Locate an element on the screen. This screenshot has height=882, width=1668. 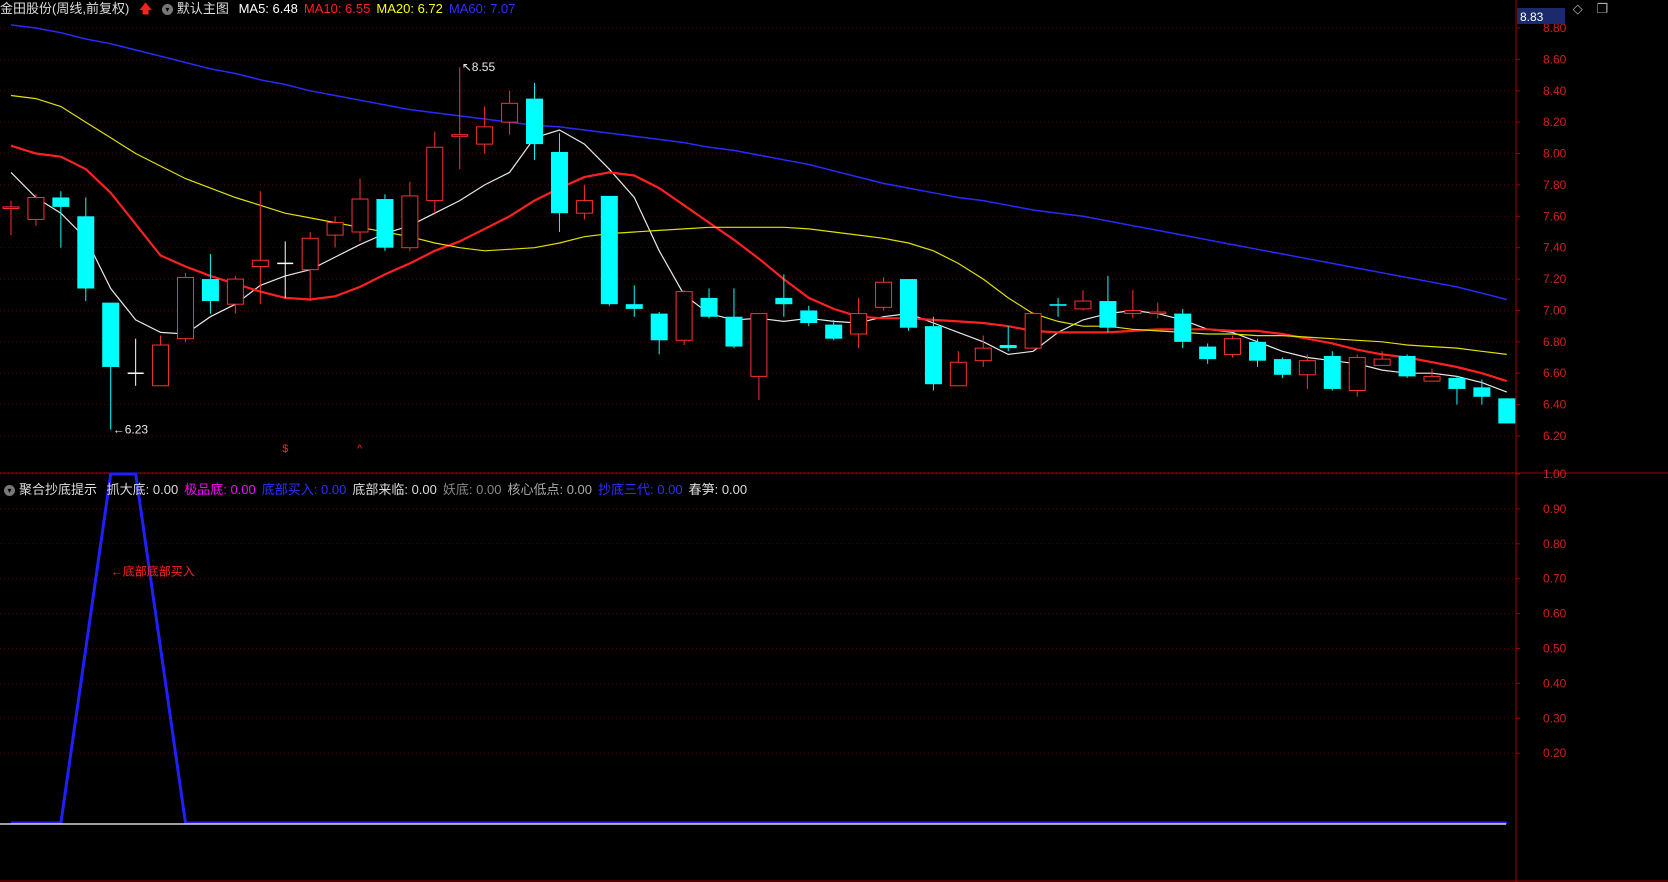
indicator-annotation: ←底部底部买入 is located at coordinates (153, 571).